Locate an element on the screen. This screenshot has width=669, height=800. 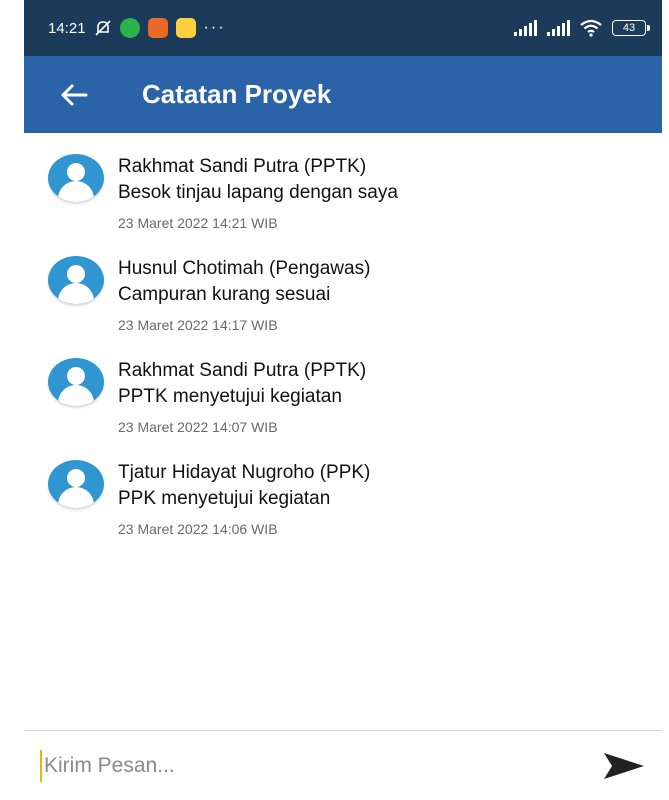
note-timestamp: 23 Maret 2022 14:07 WIB is located at coordinates (198, 427).